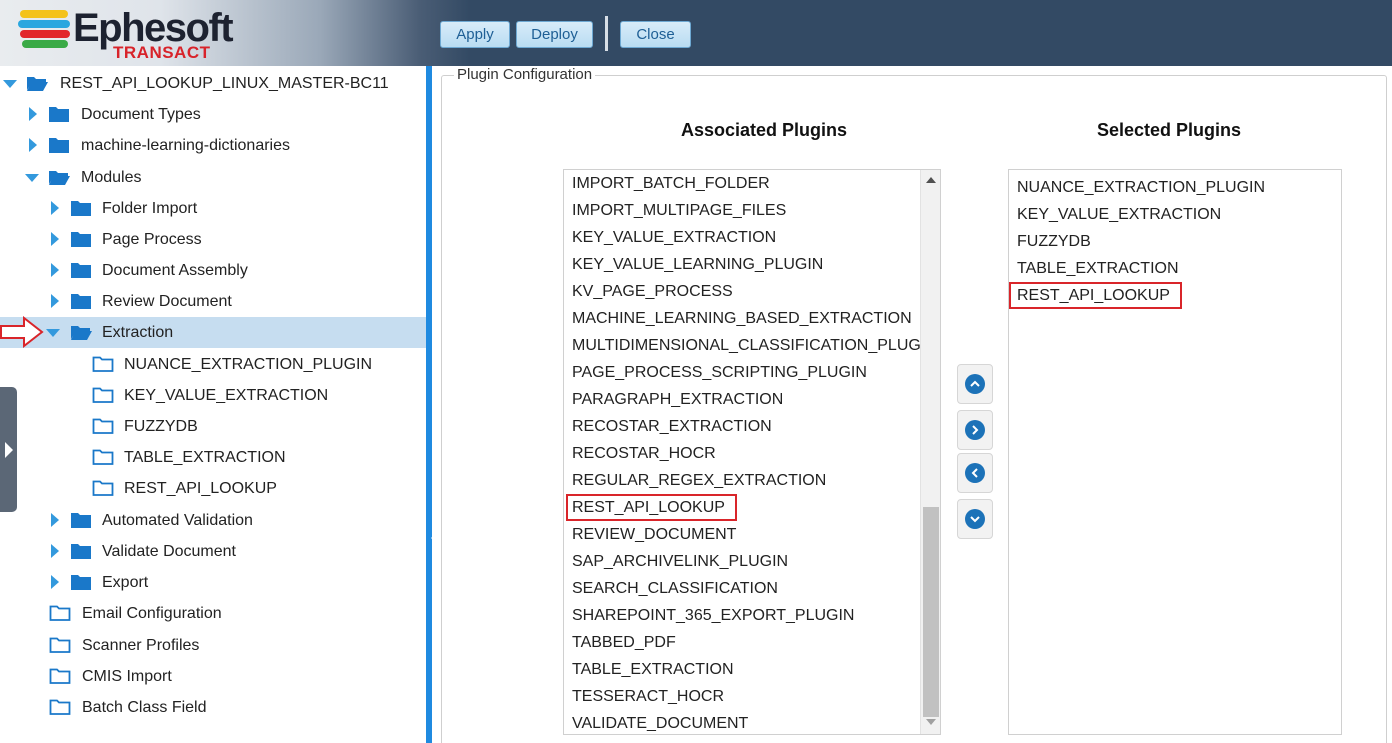 This screenshot has height=743, width=1392. Describe the element at coordinates (742, 291) in the screenshot. I see `list-item: KV_PAGE_PROCESS` at that location.